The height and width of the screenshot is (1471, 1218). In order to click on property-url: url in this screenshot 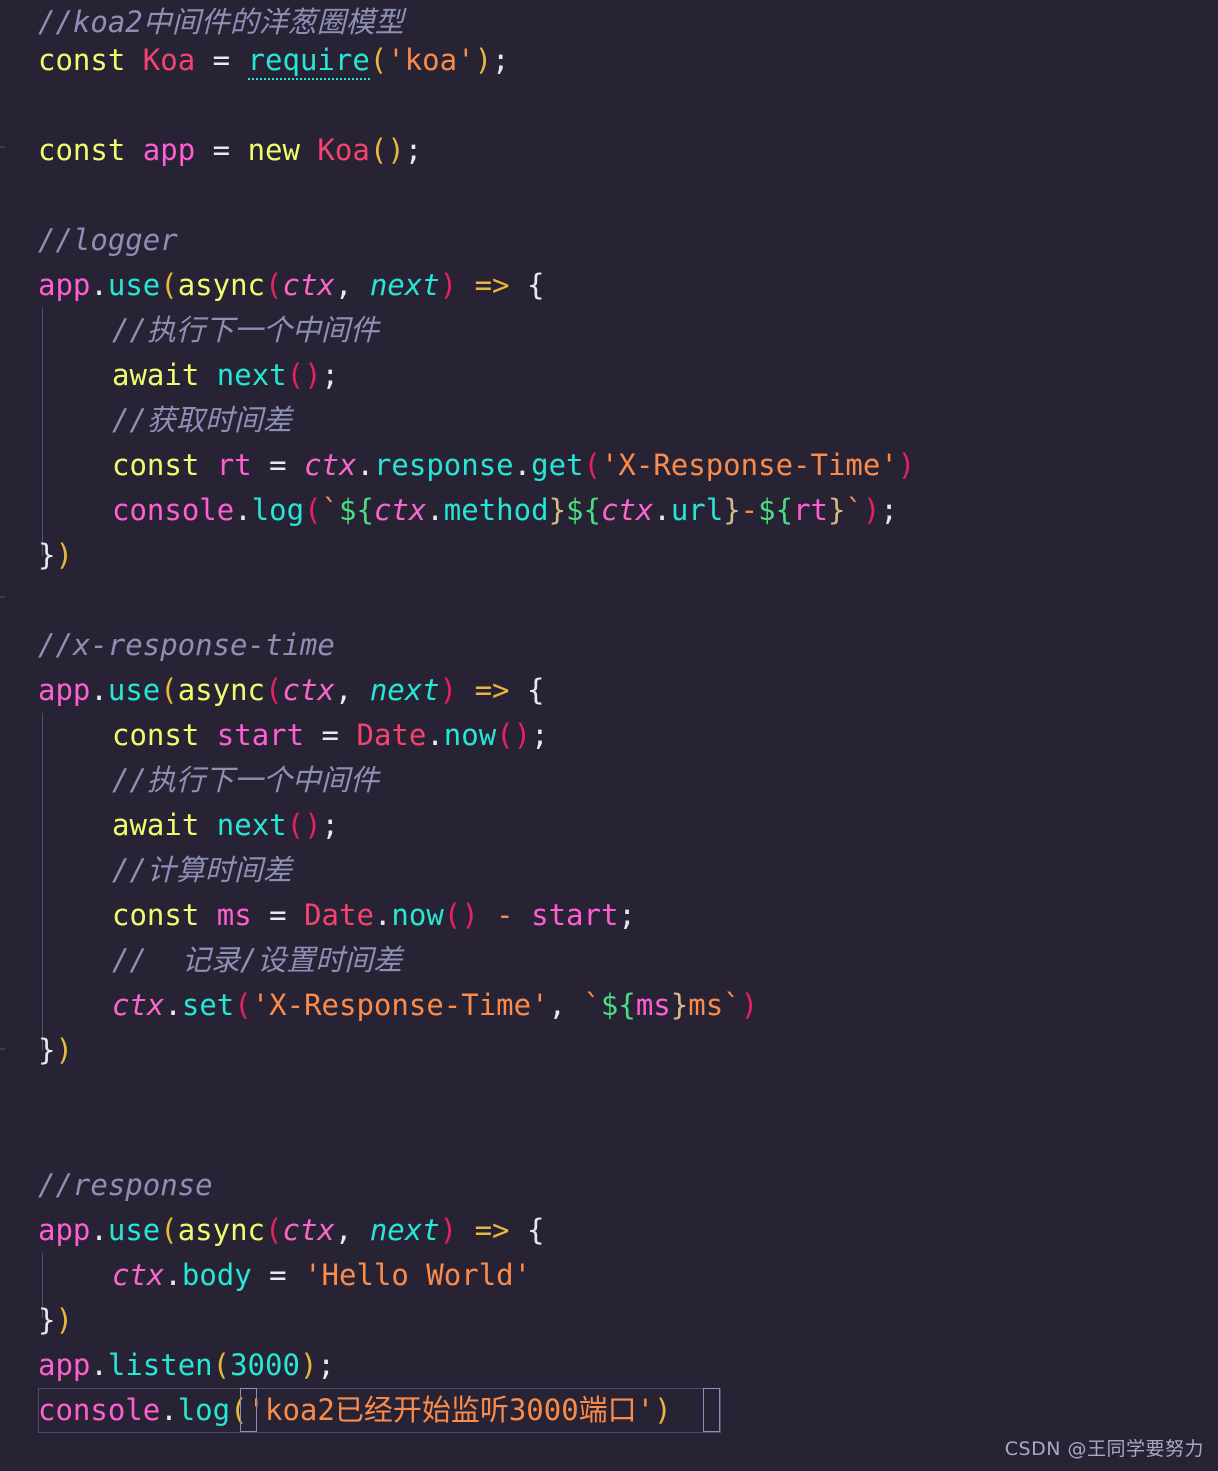, I will do `click(697, 510)`.